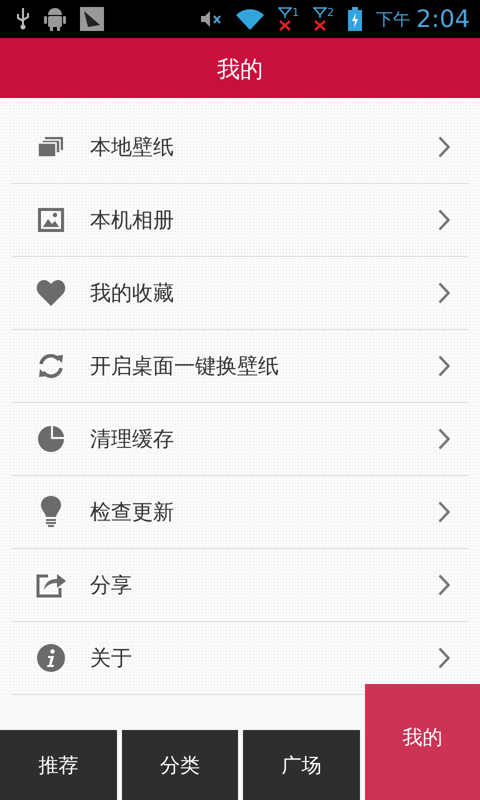 The height and width of the screenshot is (800, 480). I want to click on heart-icon, so click(51, 293).